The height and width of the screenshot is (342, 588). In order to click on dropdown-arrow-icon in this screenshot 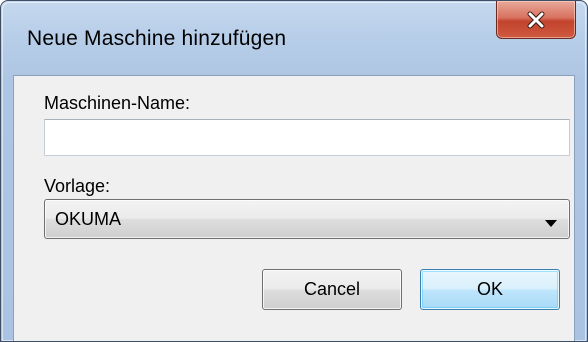, I will do `click(551, 224)`.